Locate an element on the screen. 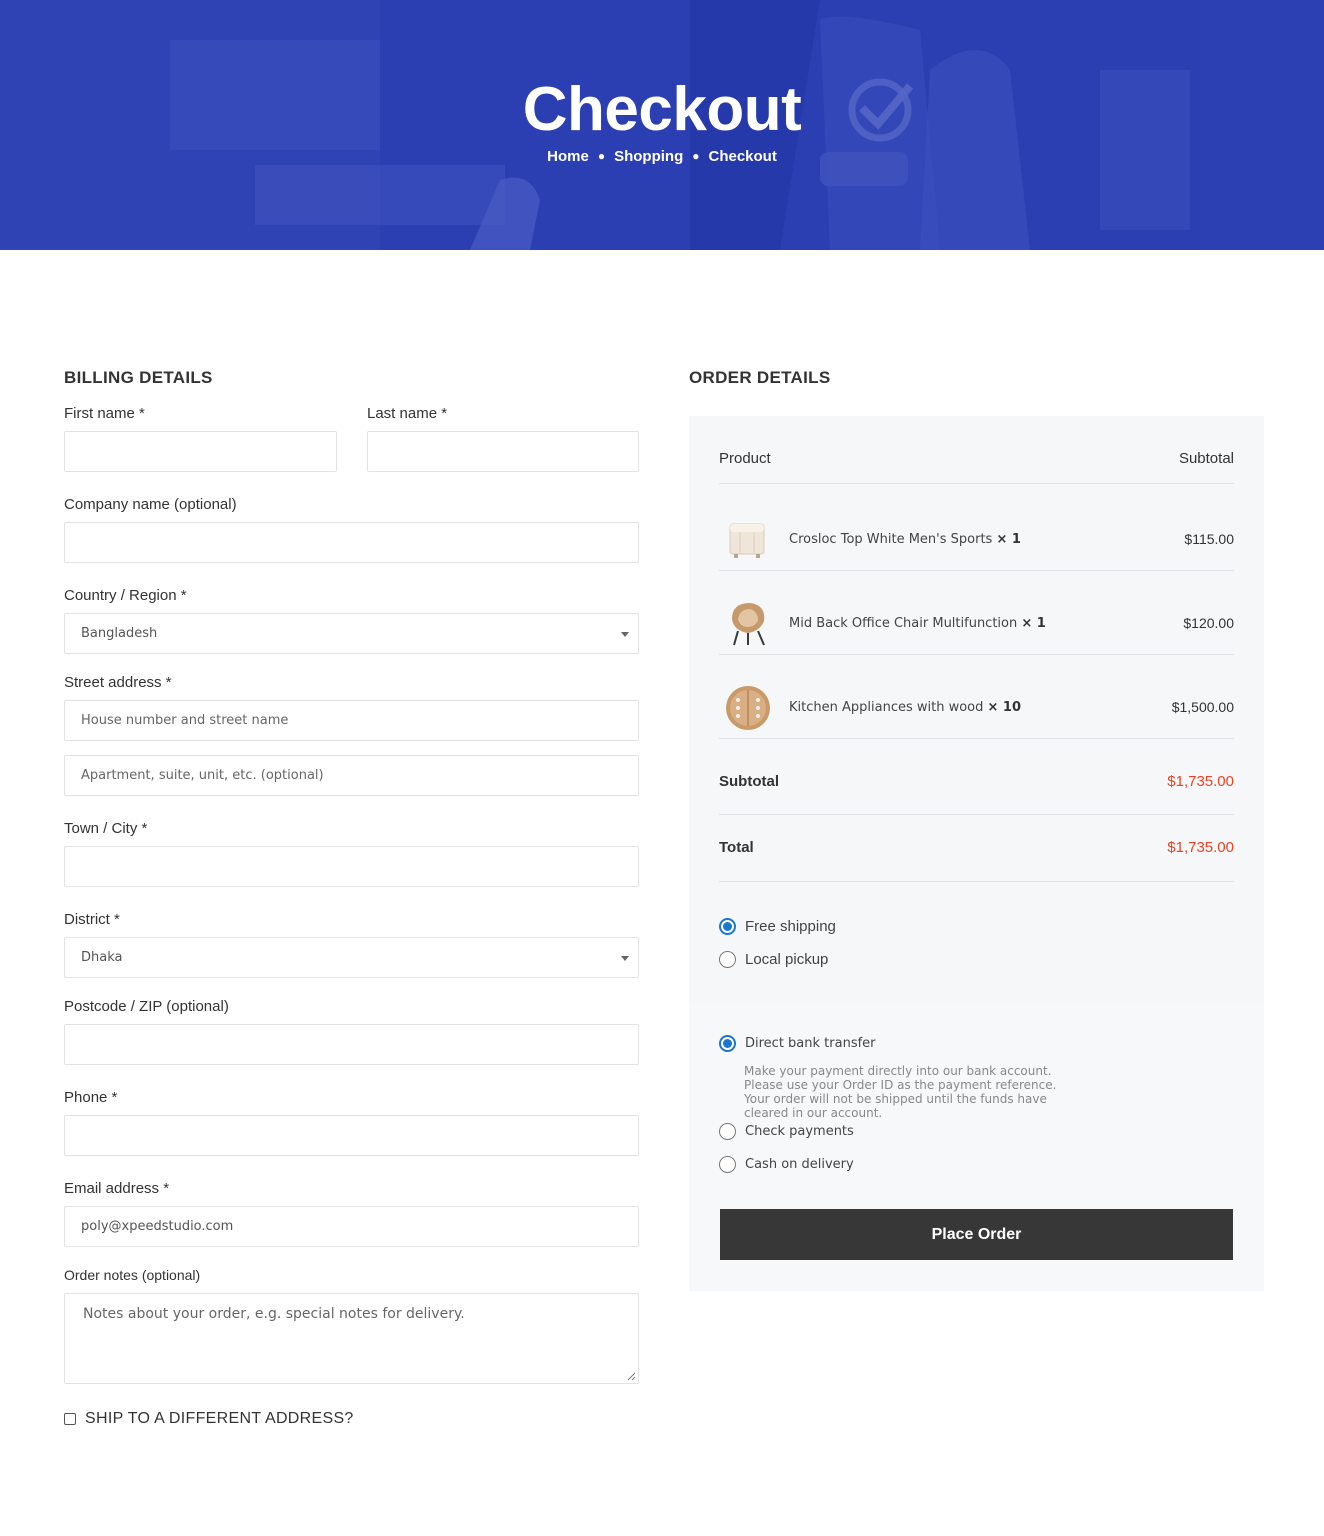 This screenshot has height=1536, width=1324. company-name-input is located at coordinates (351, 542).